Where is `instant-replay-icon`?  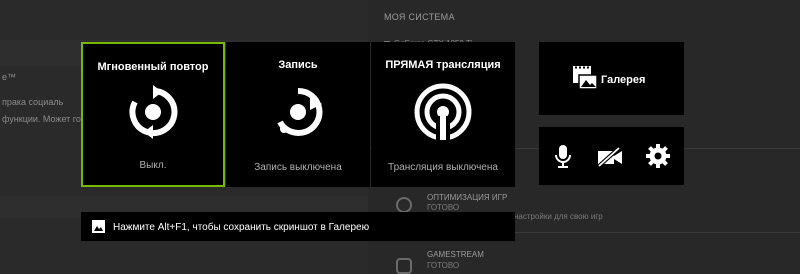 instant-replay-icon is located at coordinates (153, 111).